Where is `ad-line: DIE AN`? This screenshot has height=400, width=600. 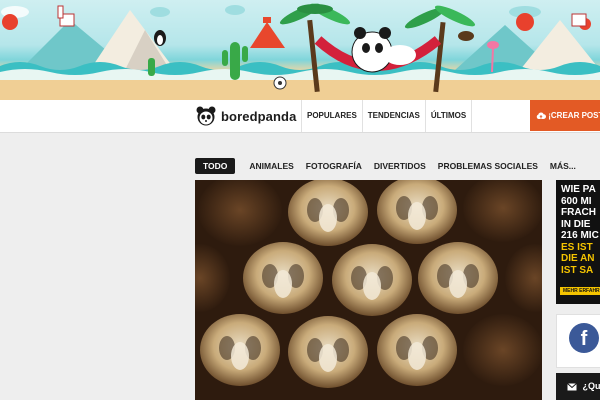
ad-line: DIE AN is located at coordinates (578, 258).